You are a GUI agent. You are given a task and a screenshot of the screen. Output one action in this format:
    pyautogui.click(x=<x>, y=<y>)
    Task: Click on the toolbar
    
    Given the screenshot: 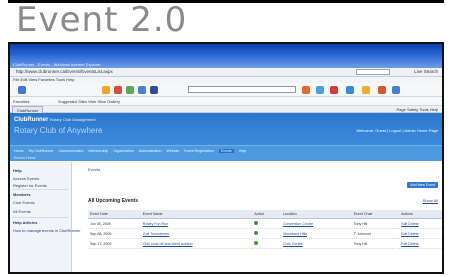 What is the action you would take?
    pyautogui.click(x=226, y=90)
    